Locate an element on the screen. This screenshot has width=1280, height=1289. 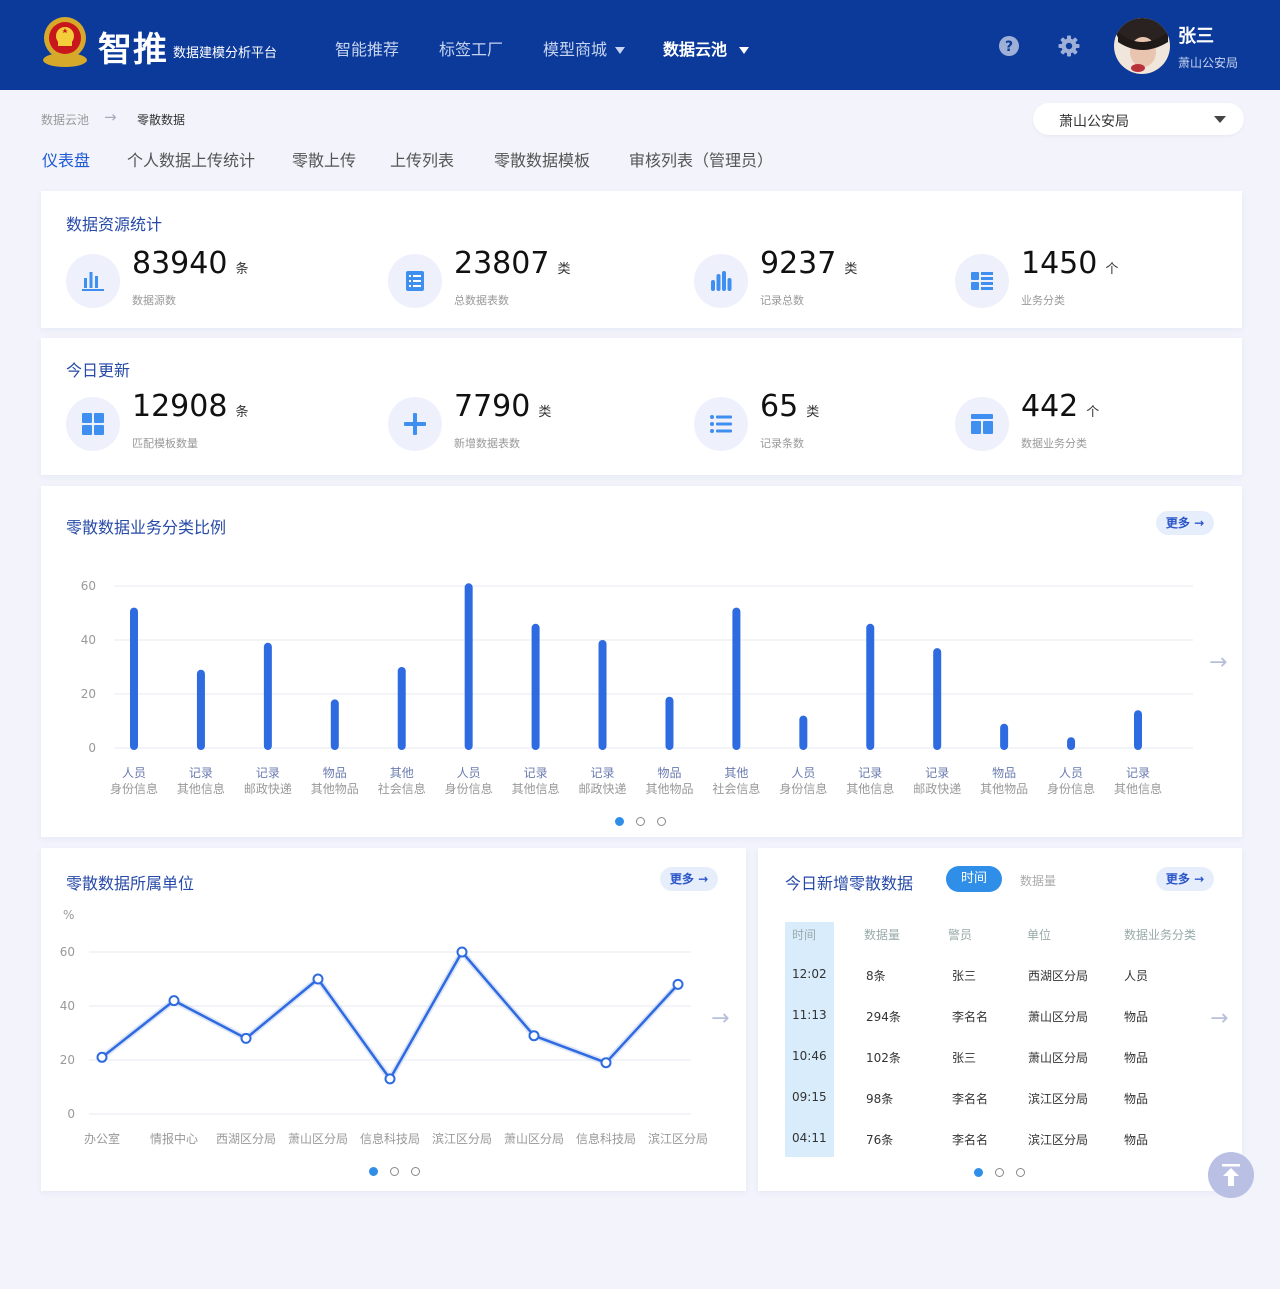
cell-time: 04:11 is located at coordinates (809, 1138).